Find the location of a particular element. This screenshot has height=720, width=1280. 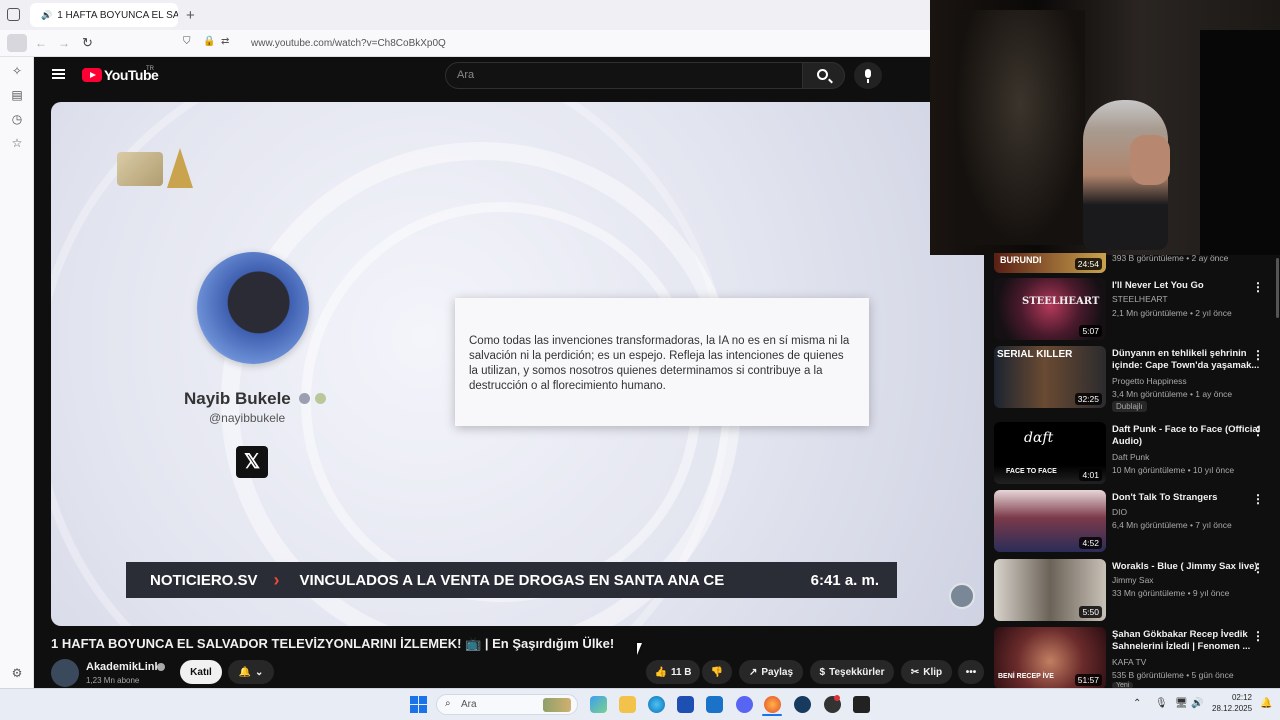

steam-app-icon is located at coordinates (802, 704).